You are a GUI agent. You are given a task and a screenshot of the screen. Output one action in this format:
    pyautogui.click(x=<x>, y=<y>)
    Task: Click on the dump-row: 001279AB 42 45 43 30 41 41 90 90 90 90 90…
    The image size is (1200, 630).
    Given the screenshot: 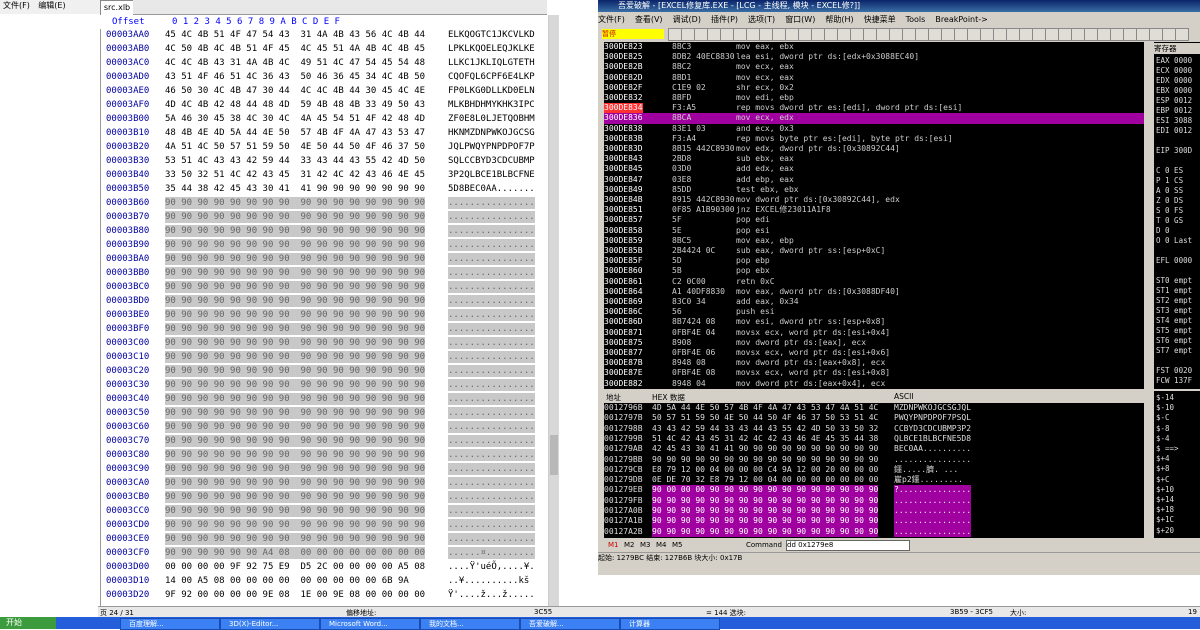 What is the action you would take?
    pyautogui.click(x=874, y=449)
    